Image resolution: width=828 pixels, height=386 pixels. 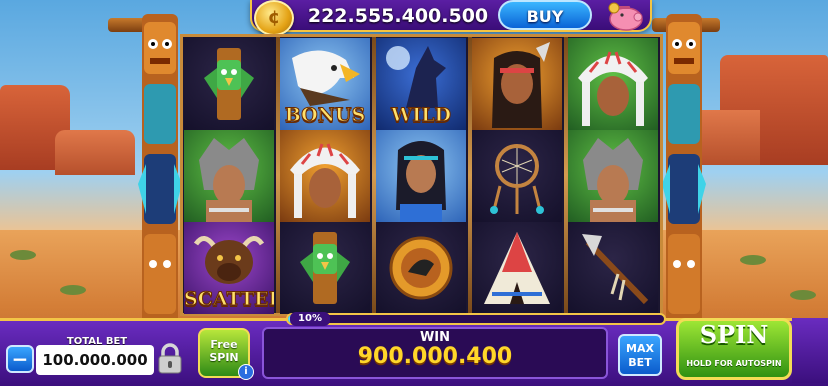 I want to click on free-spin-label-line2: SPIN, so click(x=224, y=357).